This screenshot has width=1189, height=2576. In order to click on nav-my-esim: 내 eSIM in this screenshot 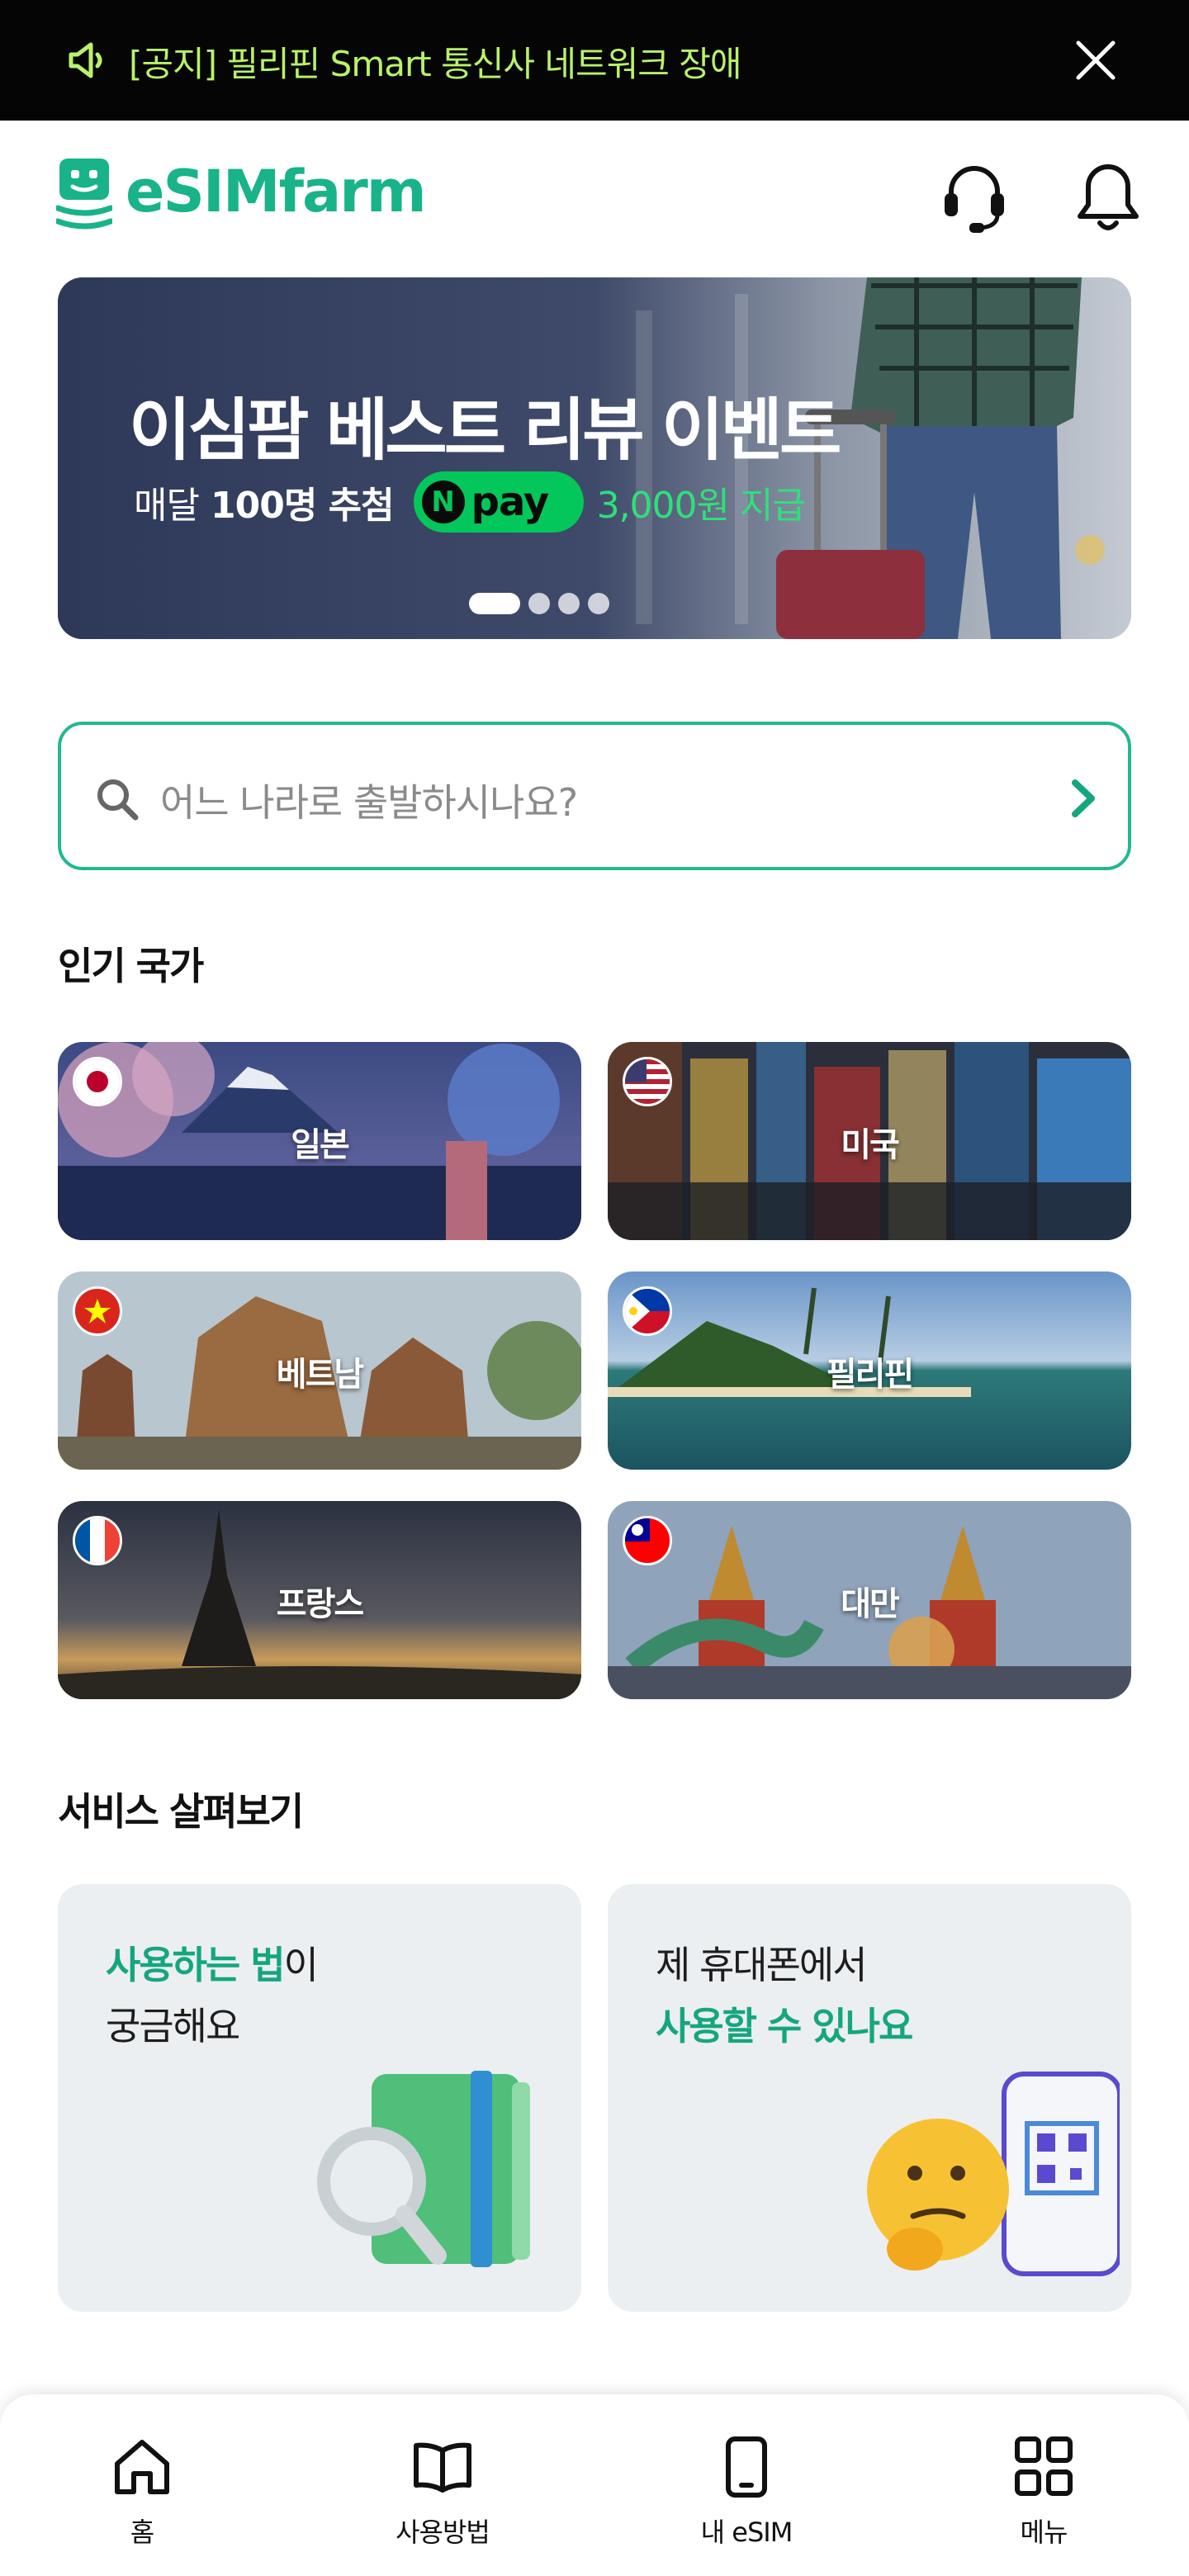, I will do `click(746, 2493)`.